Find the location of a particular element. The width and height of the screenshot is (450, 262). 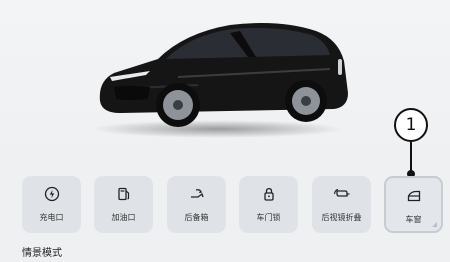

section-title: 情景模式 is located at coordinates (42, 253).